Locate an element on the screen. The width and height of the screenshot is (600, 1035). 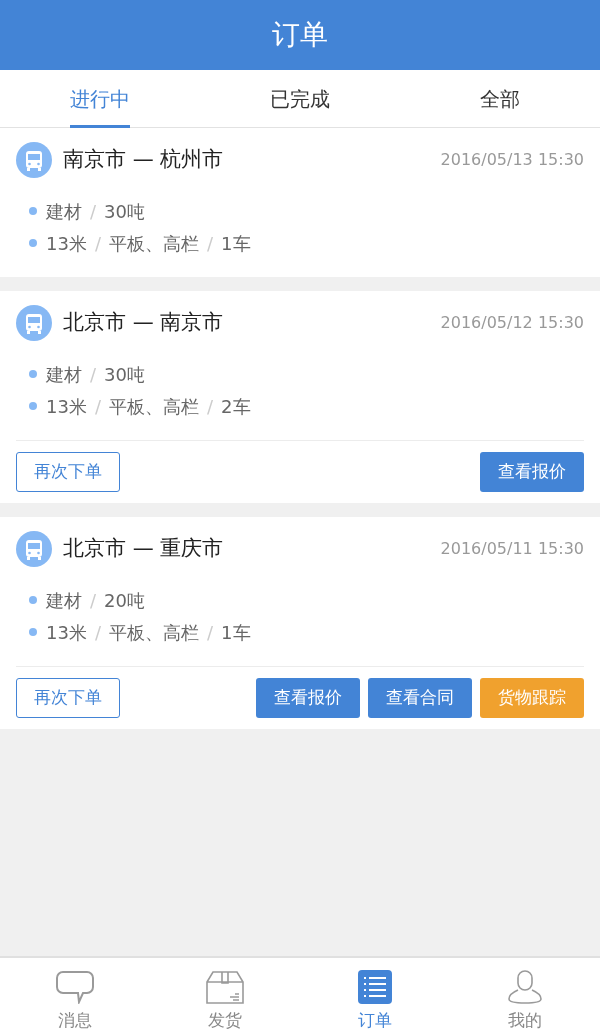
route-text: 北京市 — 南京市 is located at coordinates (143, 323).